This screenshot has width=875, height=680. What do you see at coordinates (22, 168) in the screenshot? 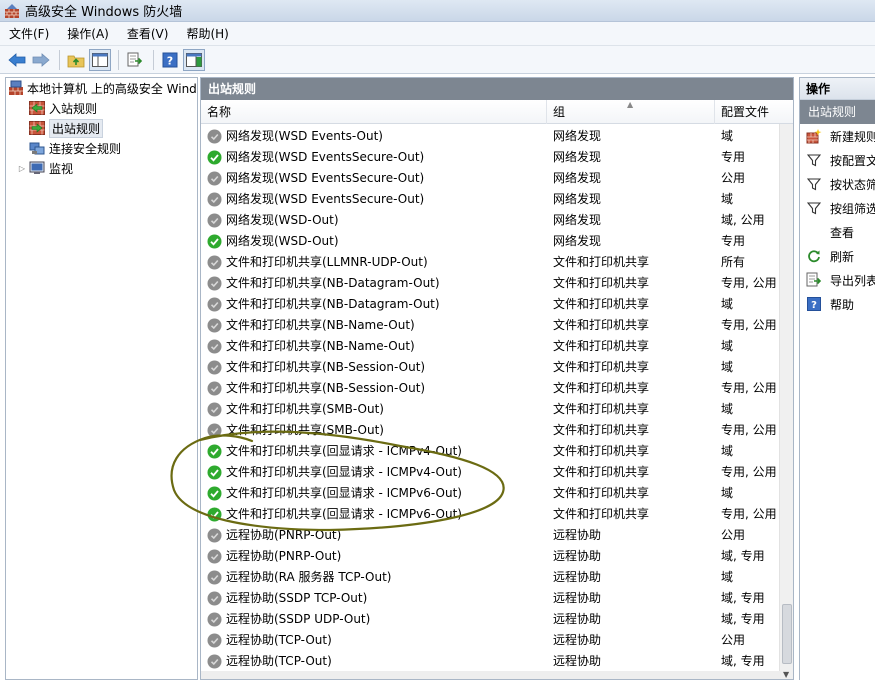
I see `expand-arrow-icon: ▷` at bounding box center [22, 168].